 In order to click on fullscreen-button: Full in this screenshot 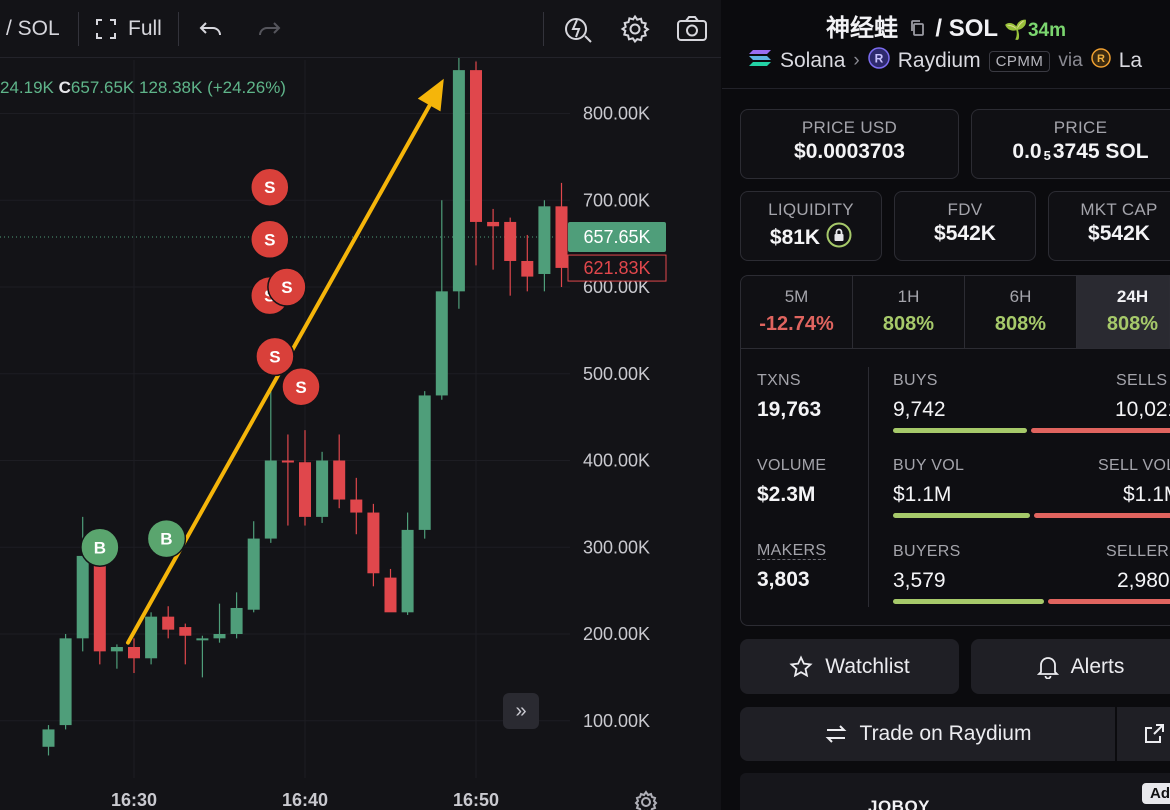, I will do `click(128, 29)`.